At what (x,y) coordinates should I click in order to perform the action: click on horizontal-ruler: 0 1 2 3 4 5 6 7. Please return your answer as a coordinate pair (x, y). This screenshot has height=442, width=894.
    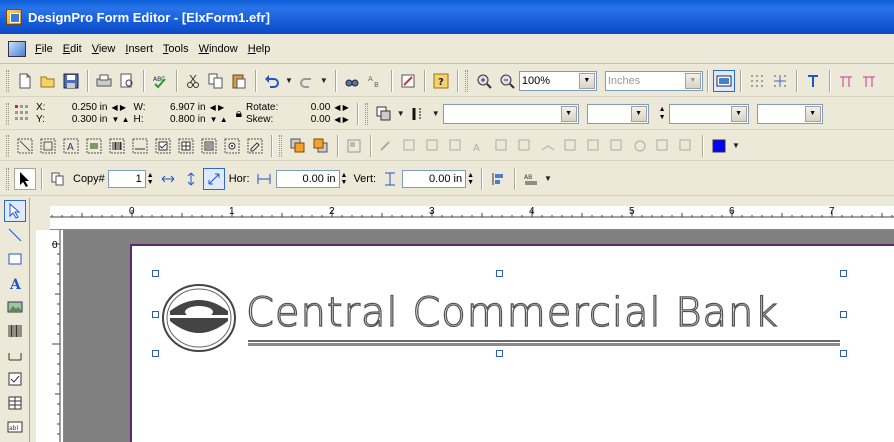
    Looking at the image, I should click on (472, 215).